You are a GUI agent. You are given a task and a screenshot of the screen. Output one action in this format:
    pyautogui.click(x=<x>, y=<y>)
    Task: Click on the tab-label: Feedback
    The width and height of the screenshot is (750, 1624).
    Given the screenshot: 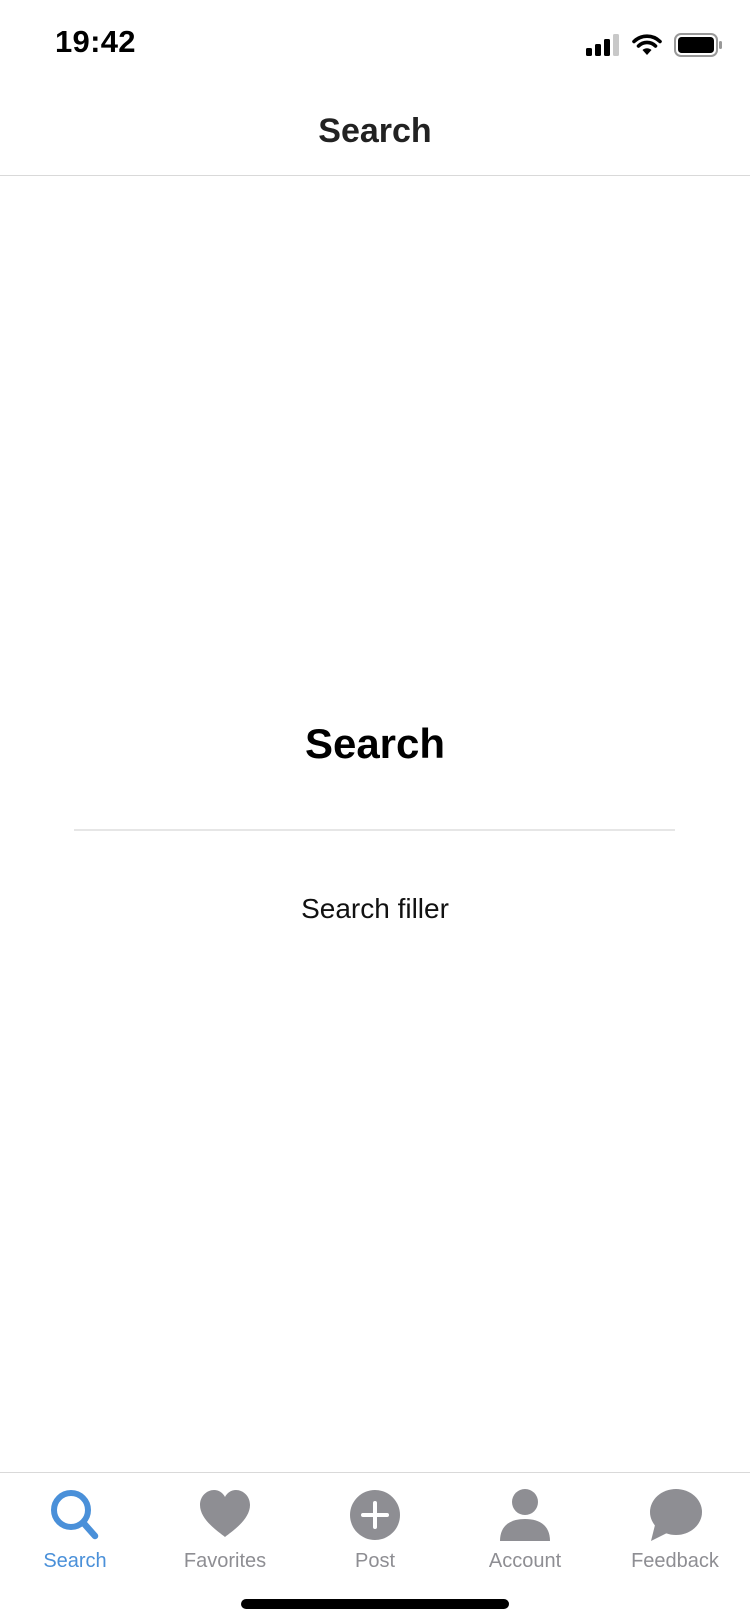 What is the action you would take?
    pyautogui.click(x=675, y=1561)
    